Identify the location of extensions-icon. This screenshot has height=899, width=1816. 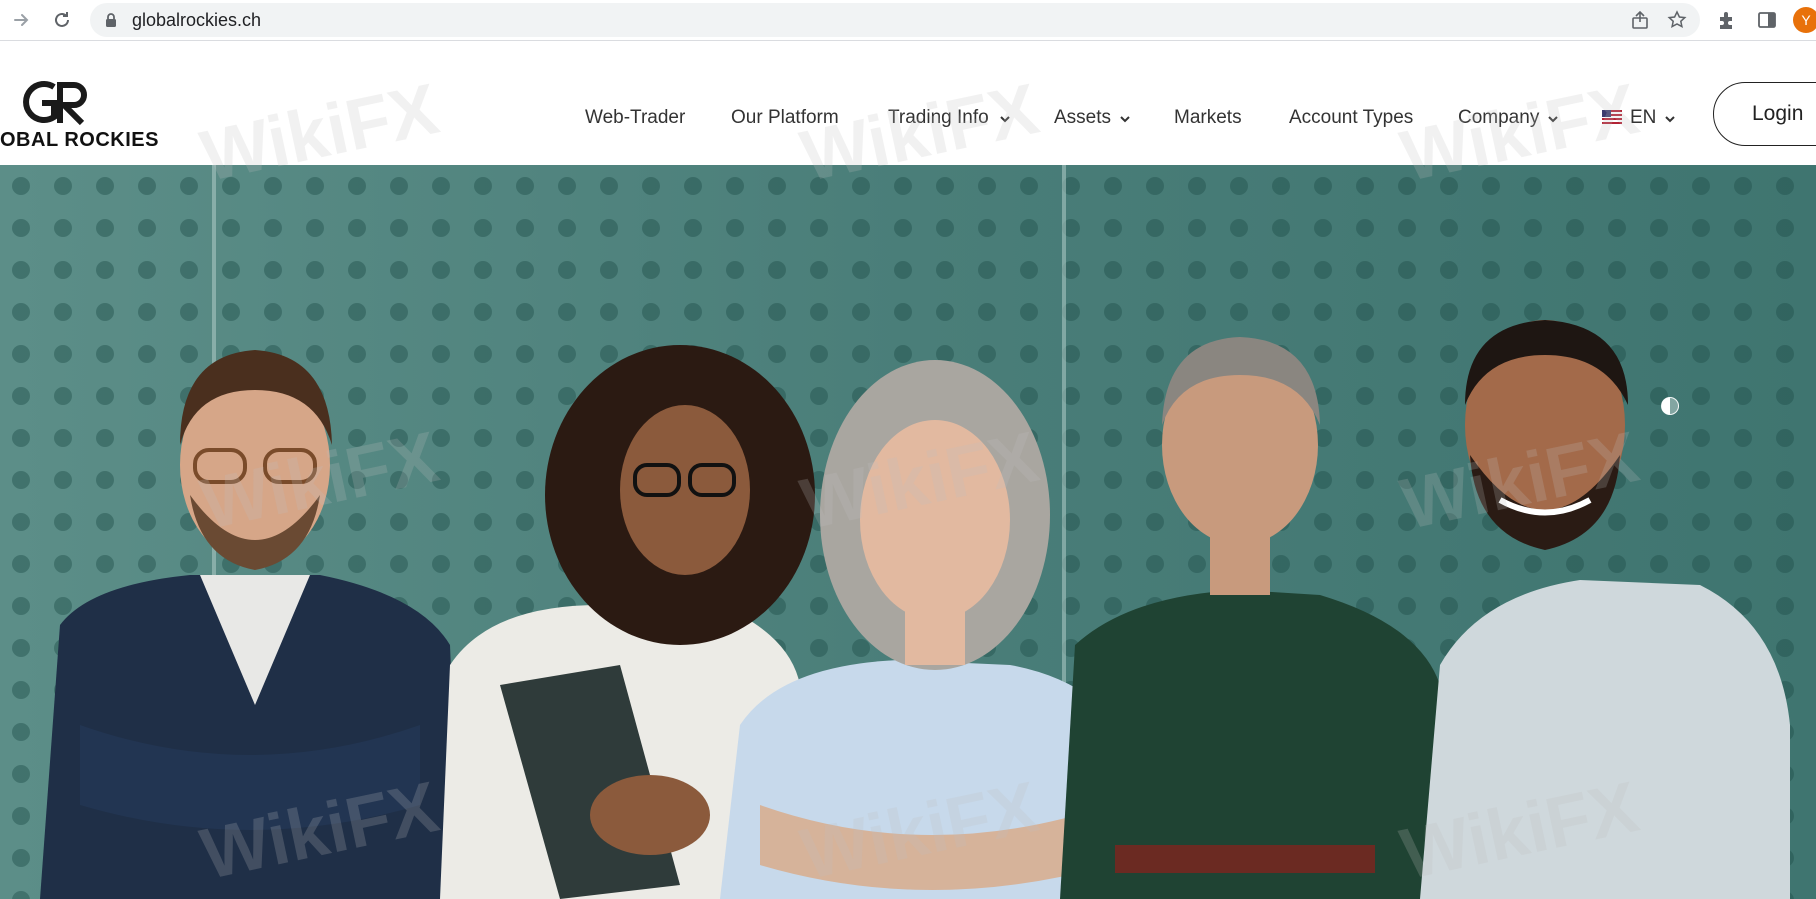
(1727, 20).